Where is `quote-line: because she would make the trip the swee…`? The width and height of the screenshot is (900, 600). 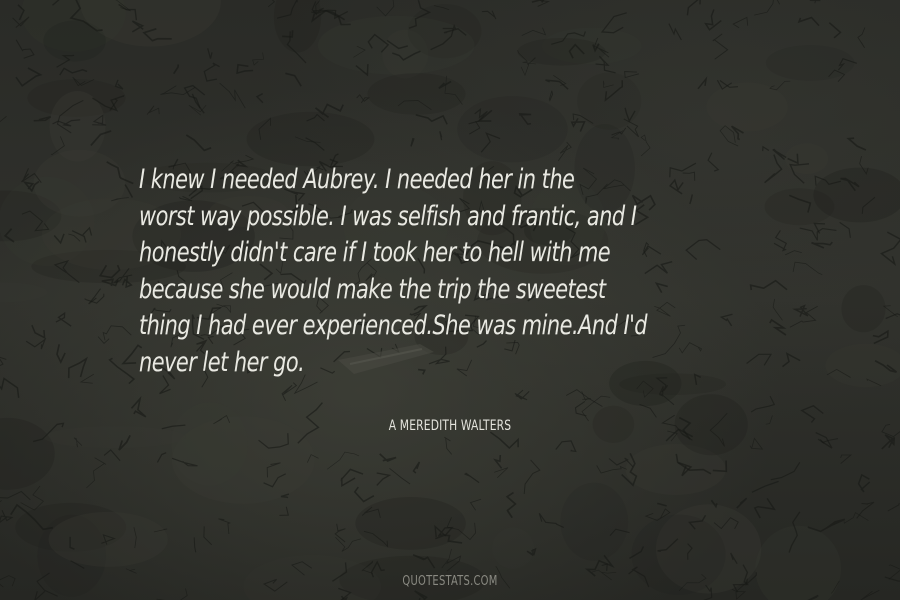
quote-line: because she would make the trip the swee… is located at coordinates (372, 289).